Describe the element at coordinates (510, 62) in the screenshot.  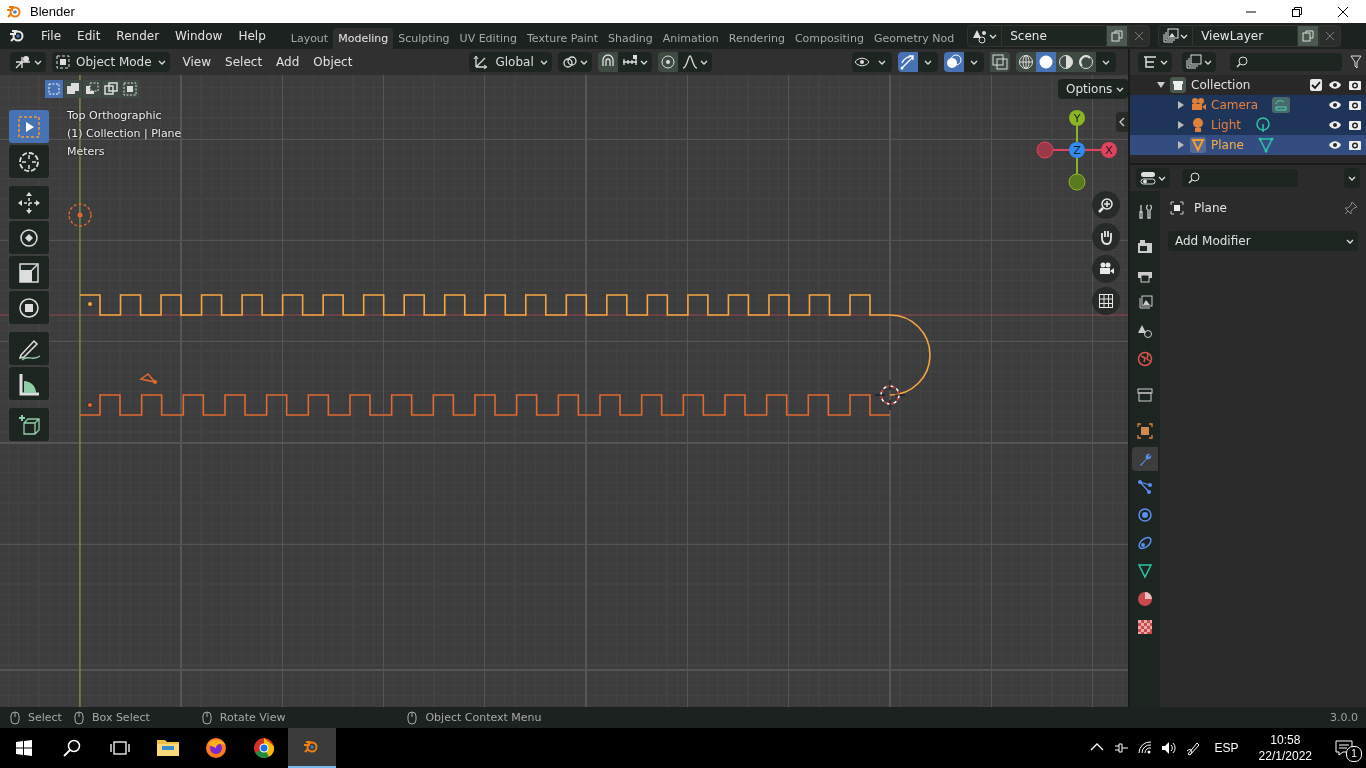
I see `orientation-dropdown: Global` at that location.